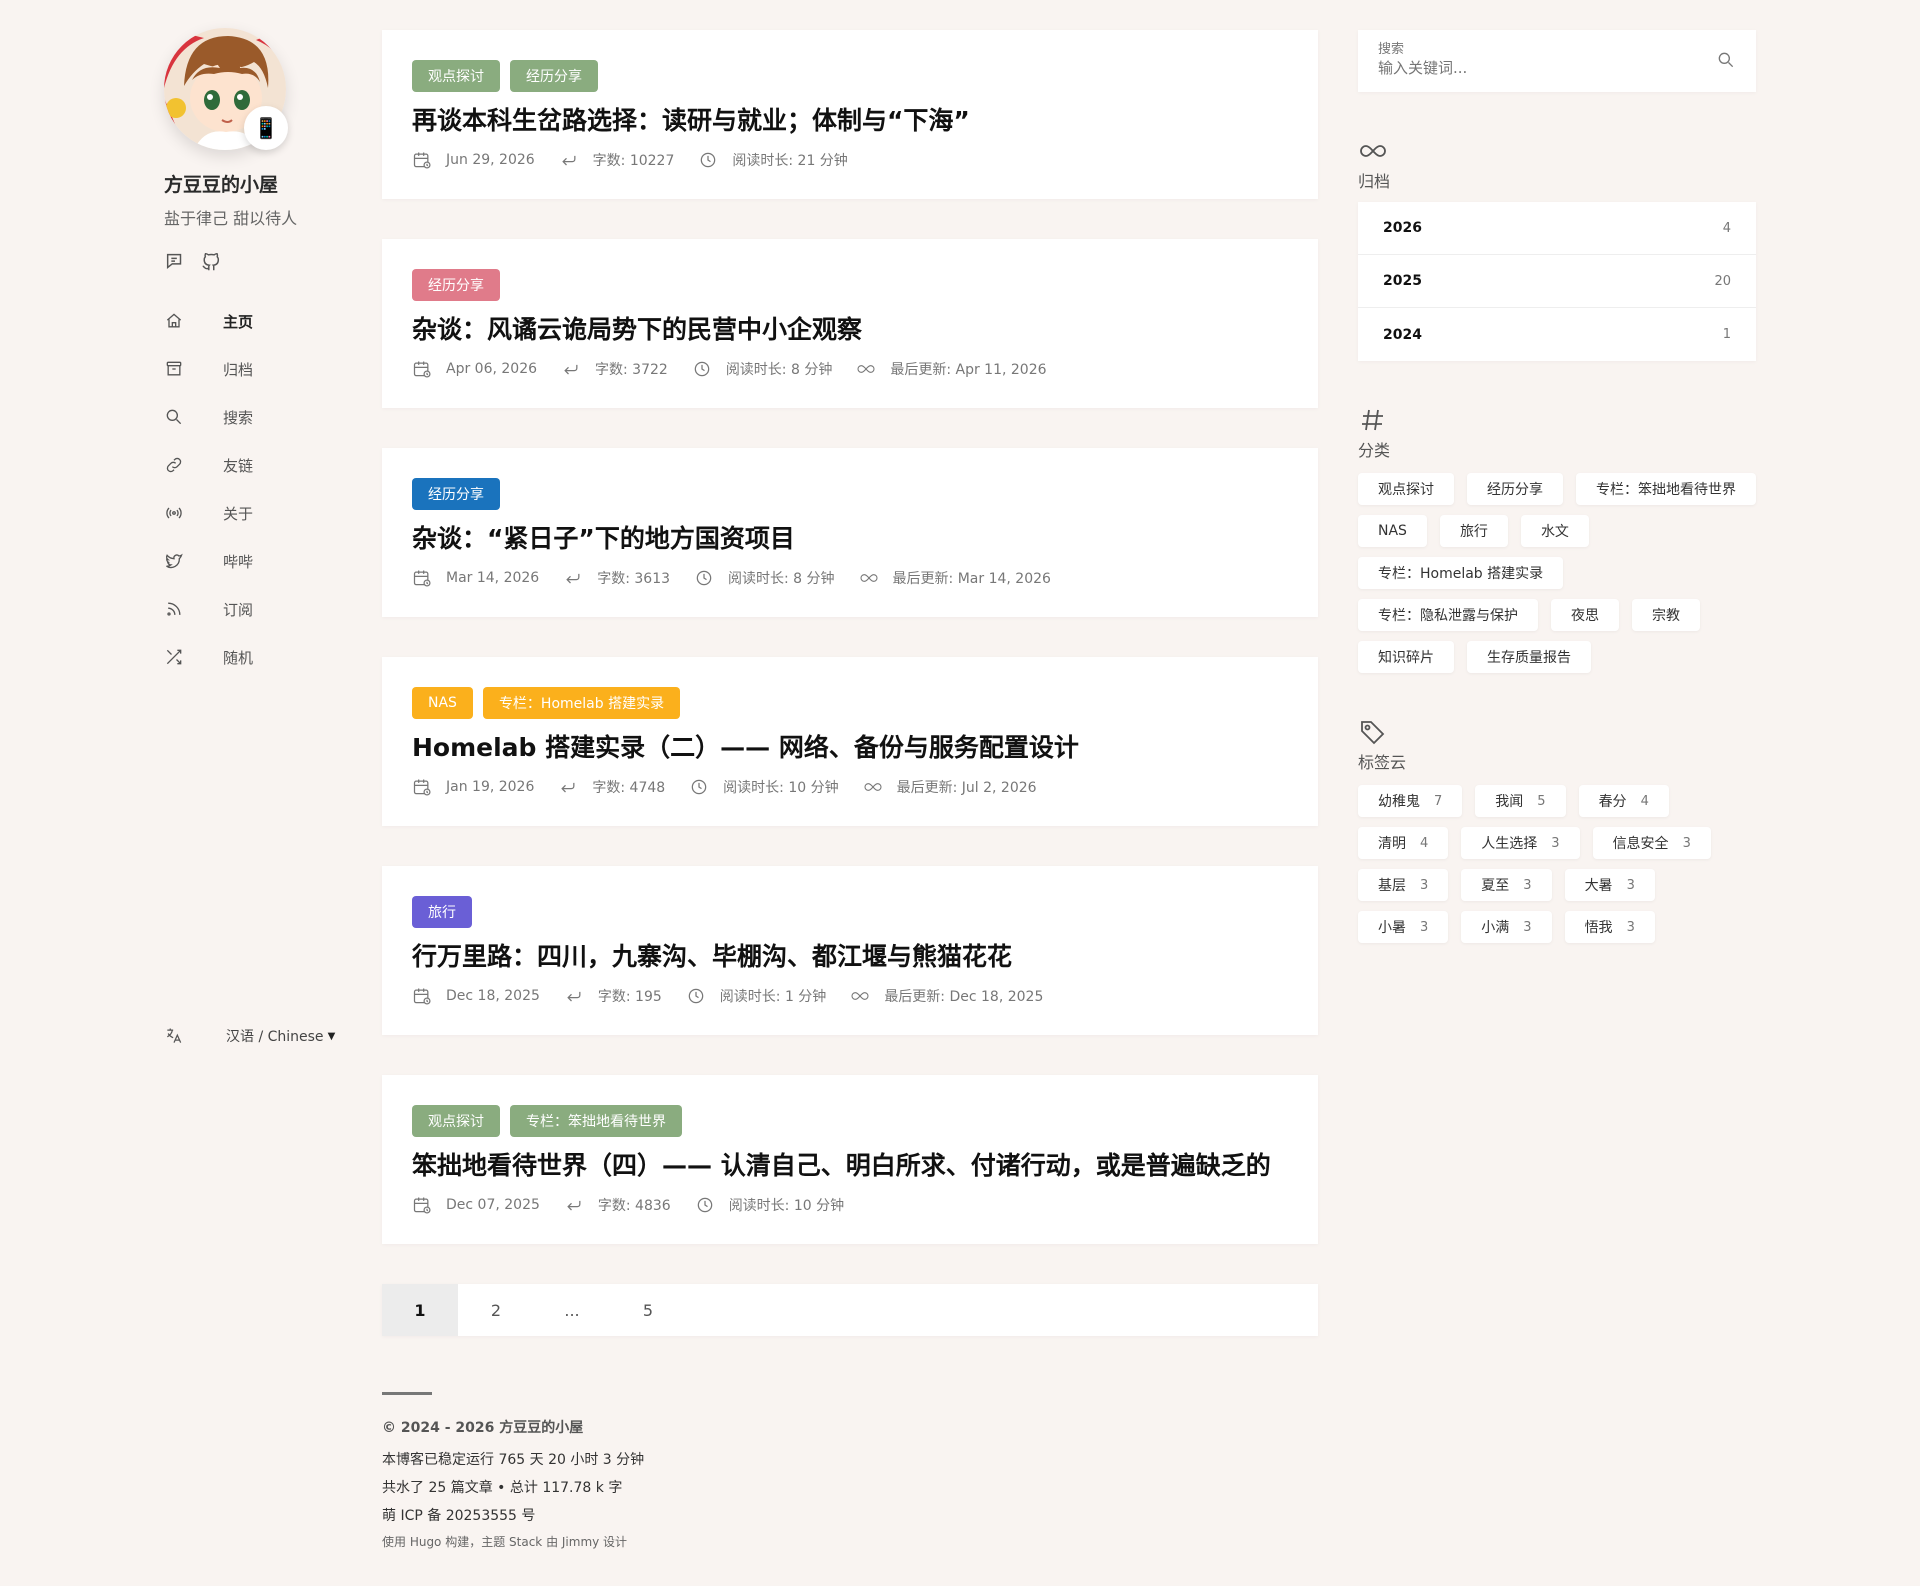  Describe the element at coordinates (211, 262) in the screenshot. I see `github-icon` at that location.